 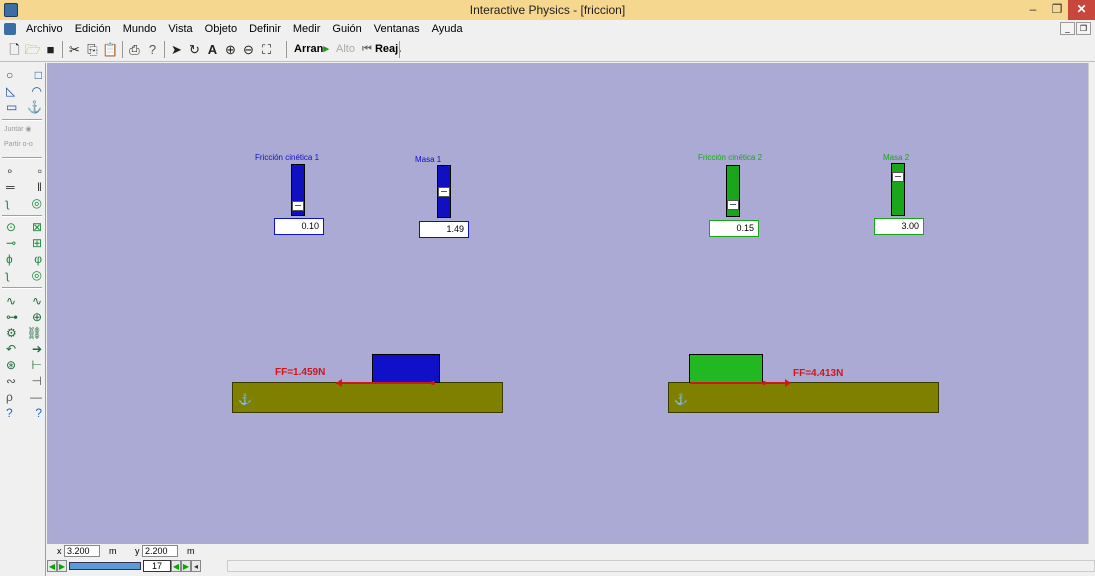 What do you see at coordinates (381, 49) in the screenshot?
I see `reset-button: ⏮ Reaj.` at bounding box center [381, 49].